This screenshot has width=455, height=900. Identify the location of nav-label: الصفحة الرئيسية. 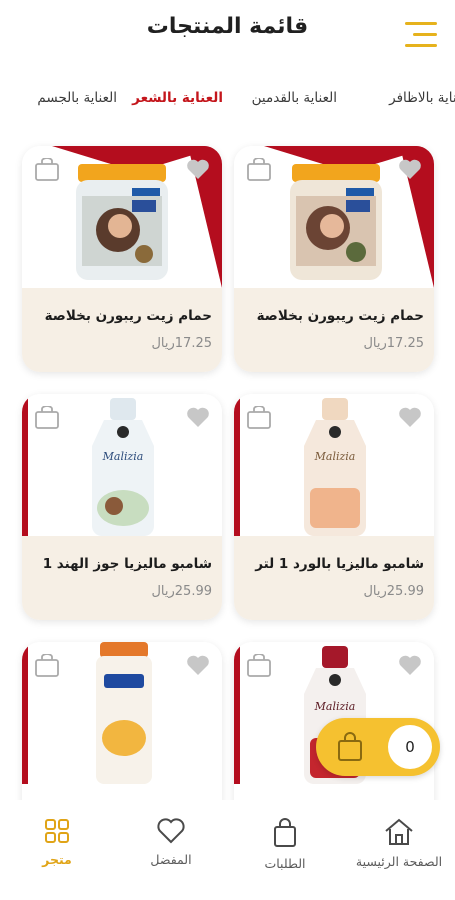
(399, 861).